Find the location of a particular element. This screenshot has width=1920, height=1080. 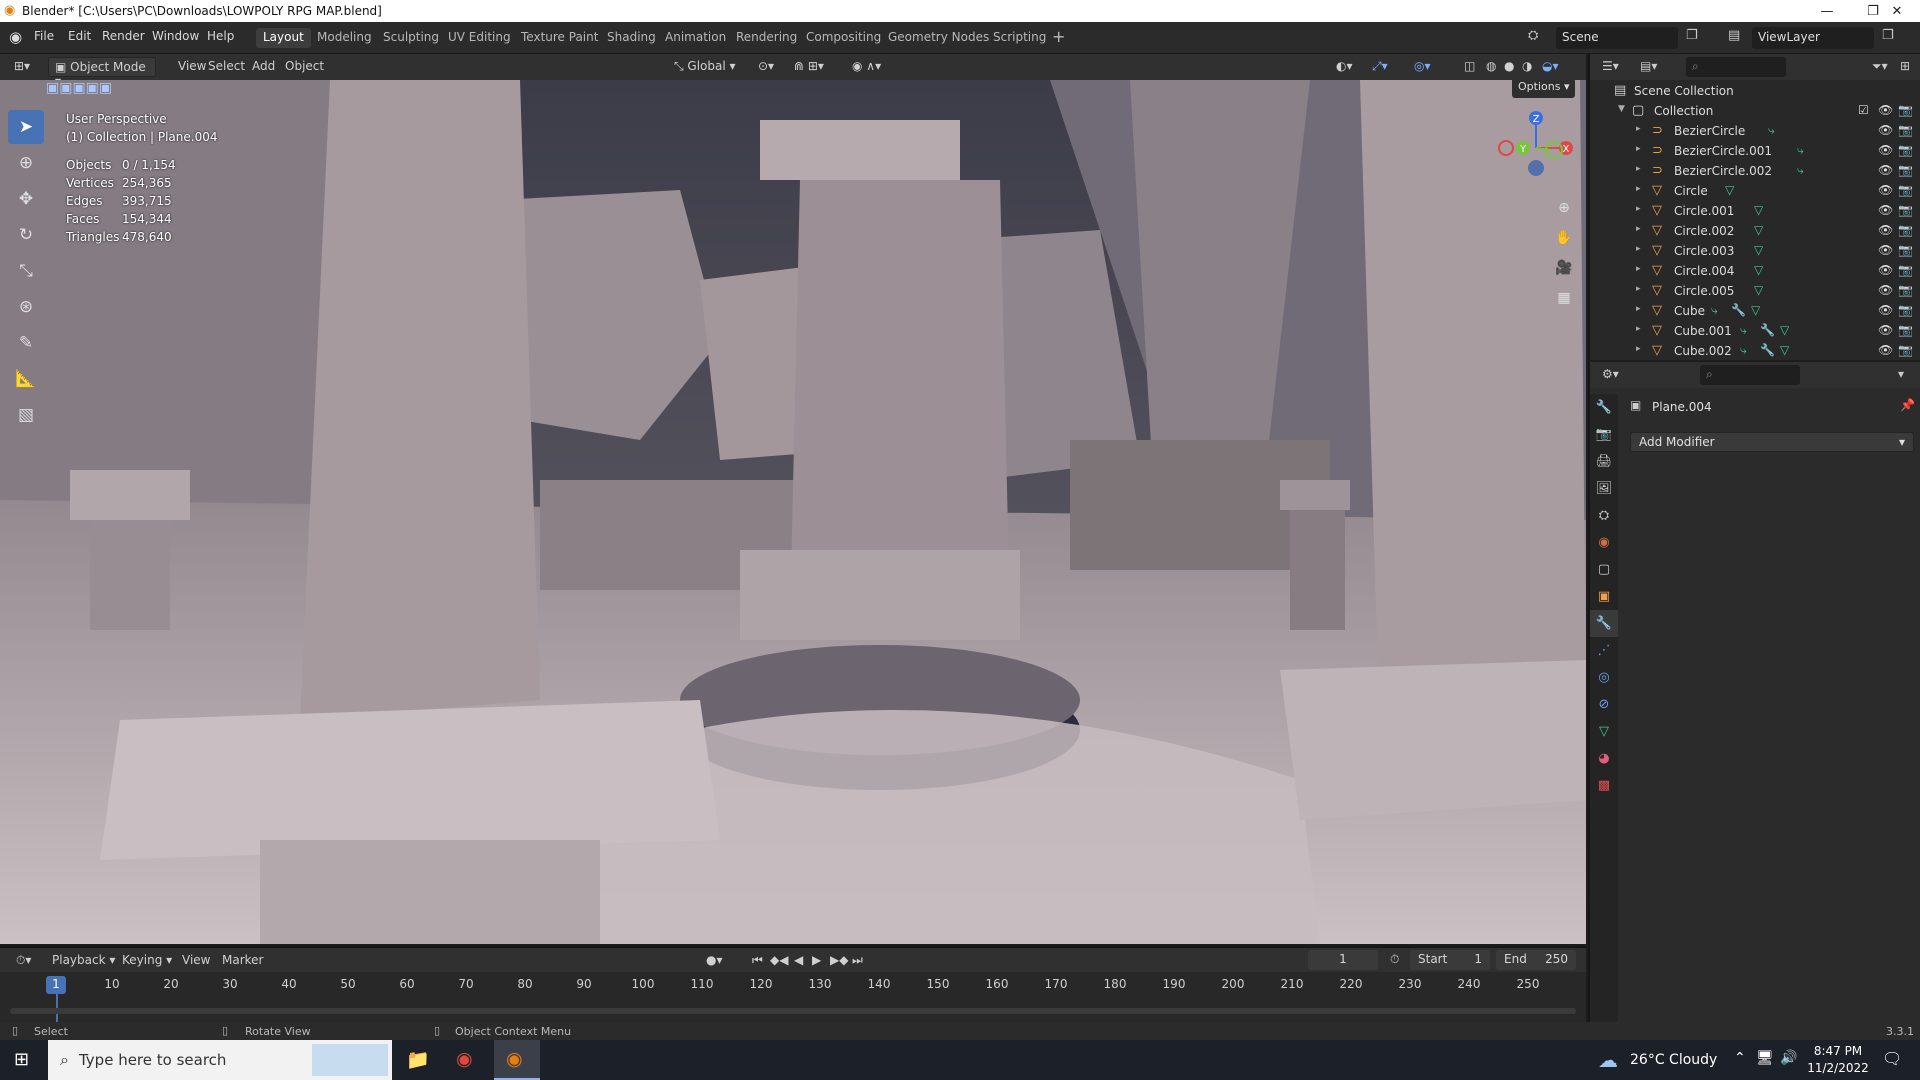

jump-end-icon: ⏭ is located at coordinates (857, 961).